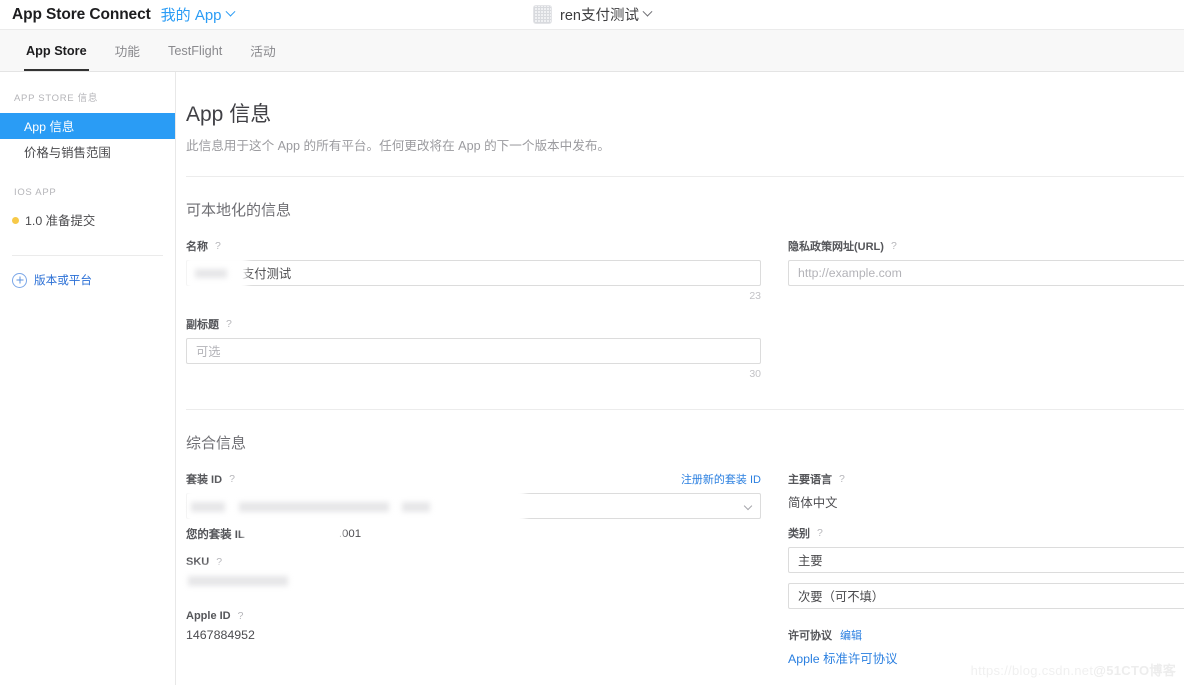  I want to click on sidebar-divider, so click(87, 255).